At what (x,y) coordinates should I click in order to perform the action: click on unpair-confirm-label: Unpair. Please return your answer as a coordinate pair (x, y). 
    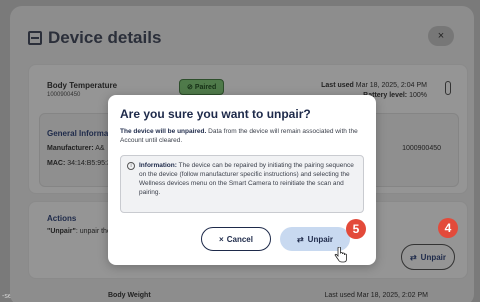
    Looking at the image, I should click on (320, 239).